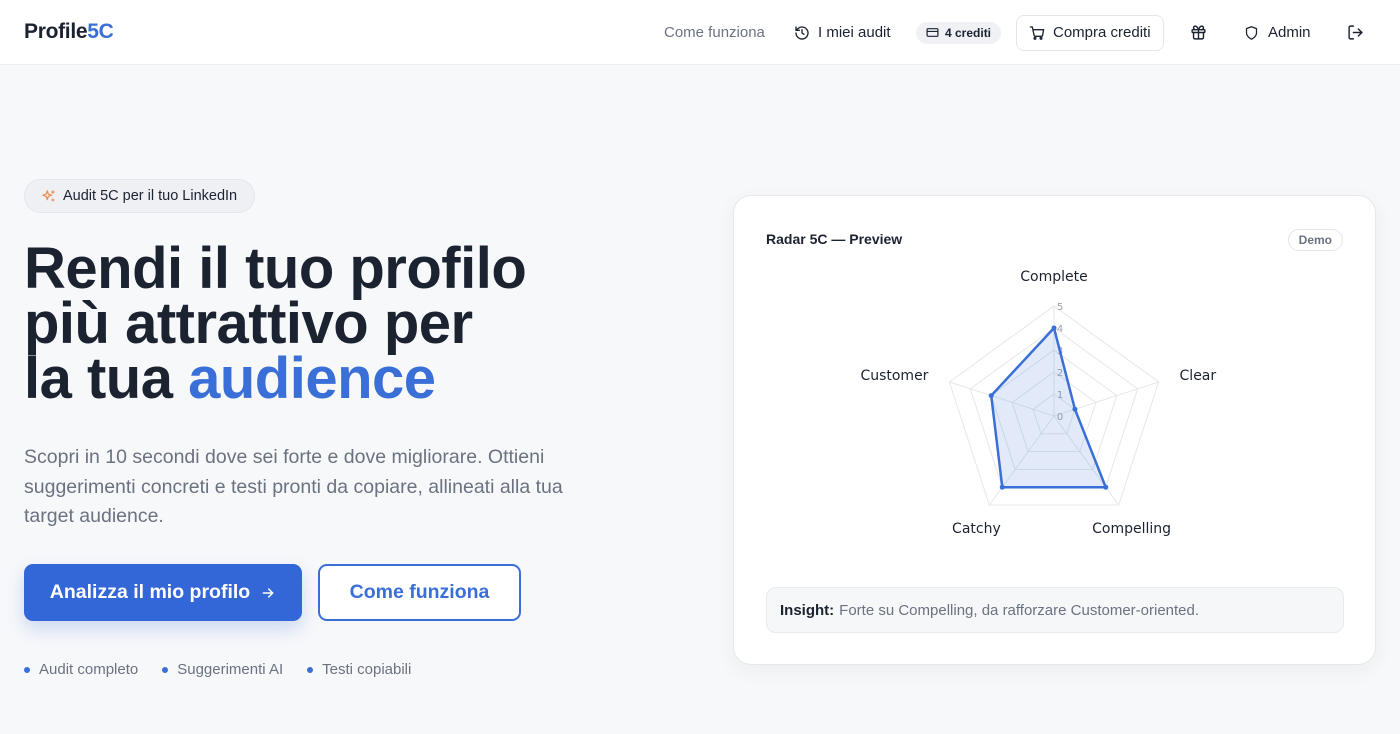  Describe the element at coordinates (1037, 33) in the screenshot. I see `cart-icon` at that location.